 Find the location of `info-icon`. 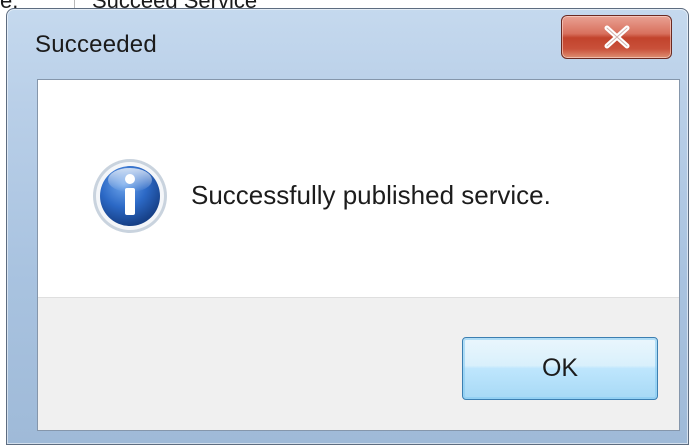

info-icon is located at coordinates (130, 196).